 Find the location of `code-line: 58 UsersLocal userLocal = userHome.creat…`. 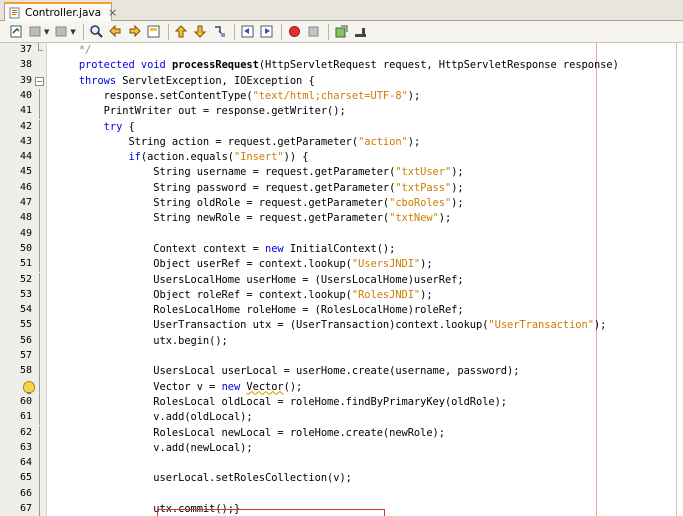

code-line: 58 UsersLocal userLocal = userHome.creat… is located at coordinates (341, 372).